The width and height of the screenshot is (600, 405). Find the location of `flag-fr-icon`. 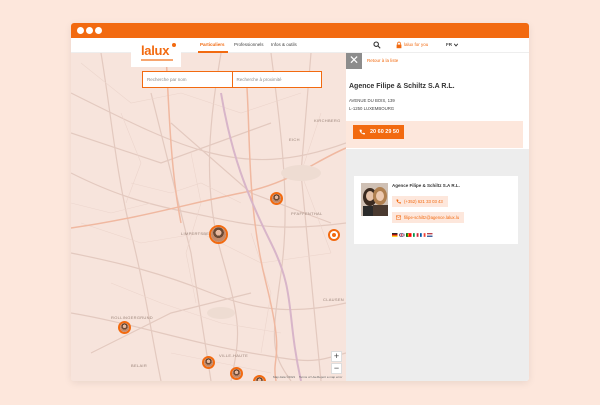

flag-fr-icon is located at coordinates (423, 235).